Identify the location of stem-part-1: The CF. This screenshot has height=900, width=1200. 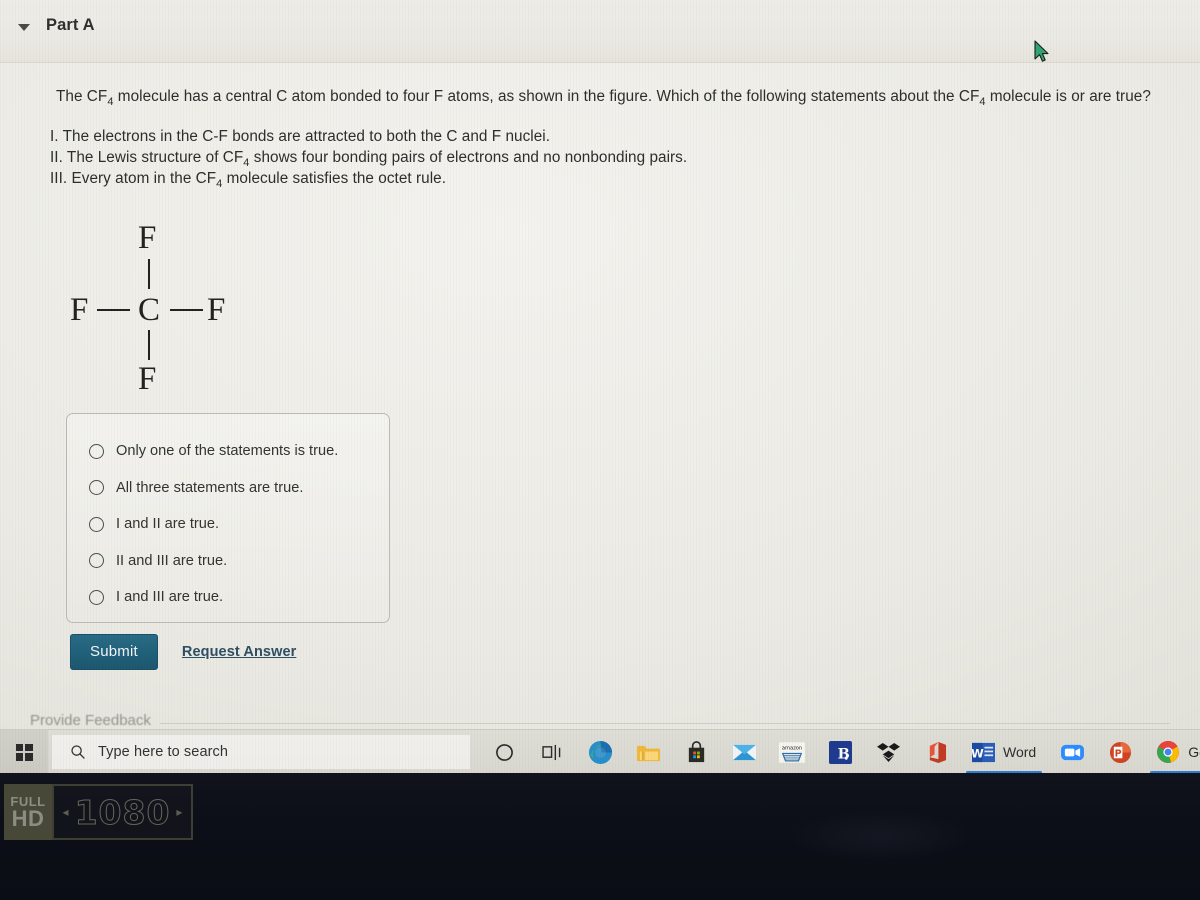
(82, 96).